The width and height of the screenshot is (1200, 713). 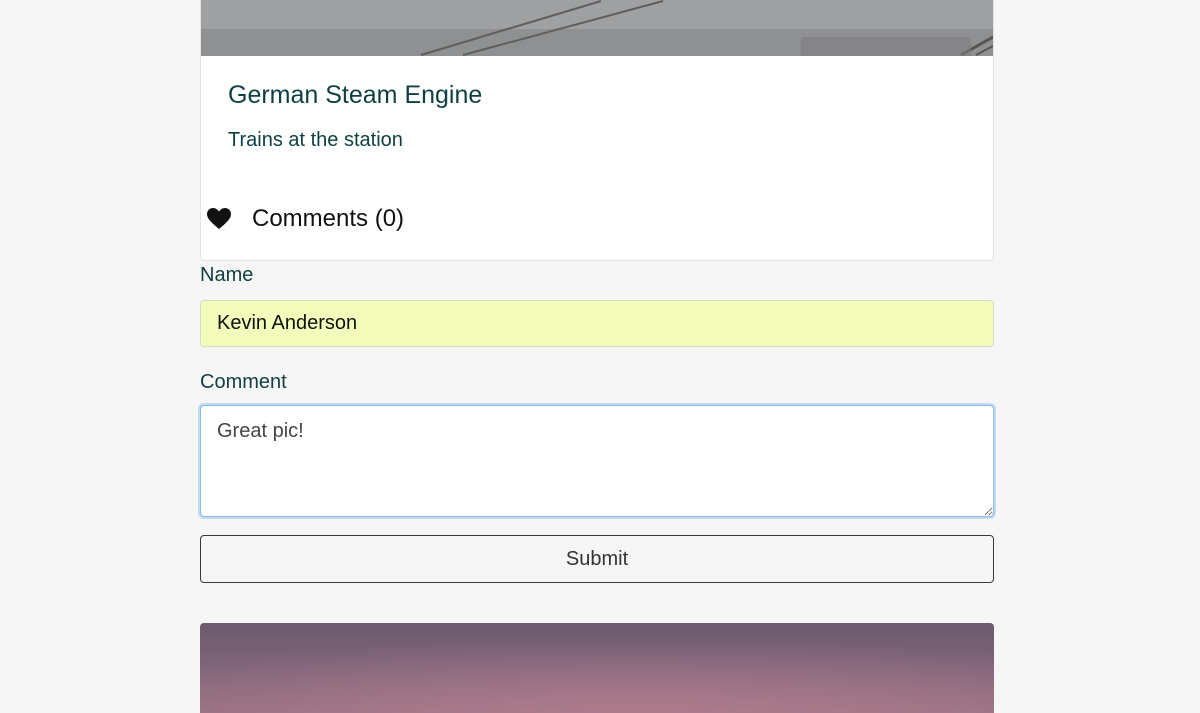 I want to click on comments-toggle: Comments (0), so click(x=305, y=219).